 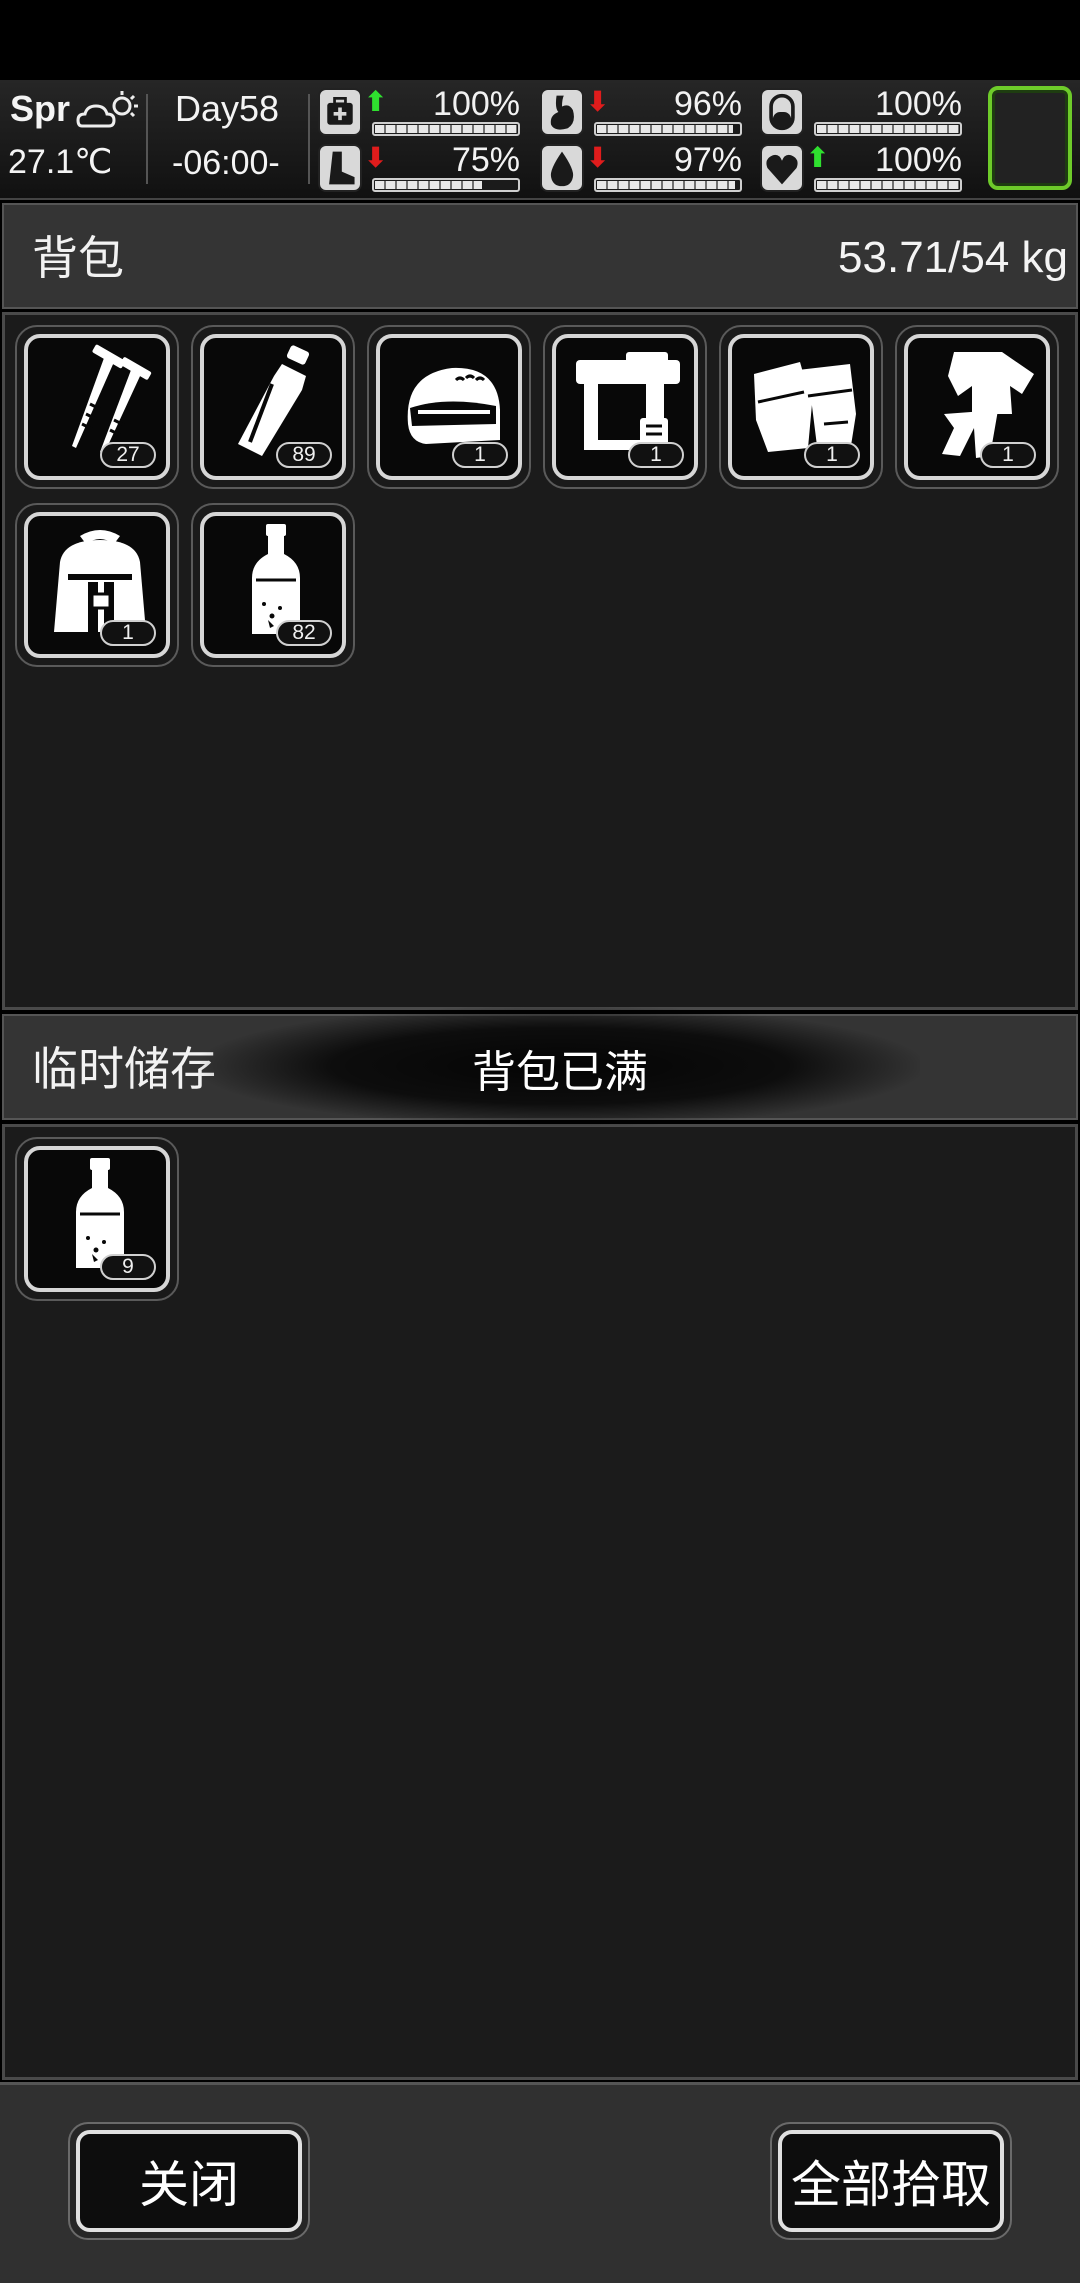 What do you see at coordinates (40, 108) in the screenshot?
I see `season-label: Spr` at bounding box center [40, 108].